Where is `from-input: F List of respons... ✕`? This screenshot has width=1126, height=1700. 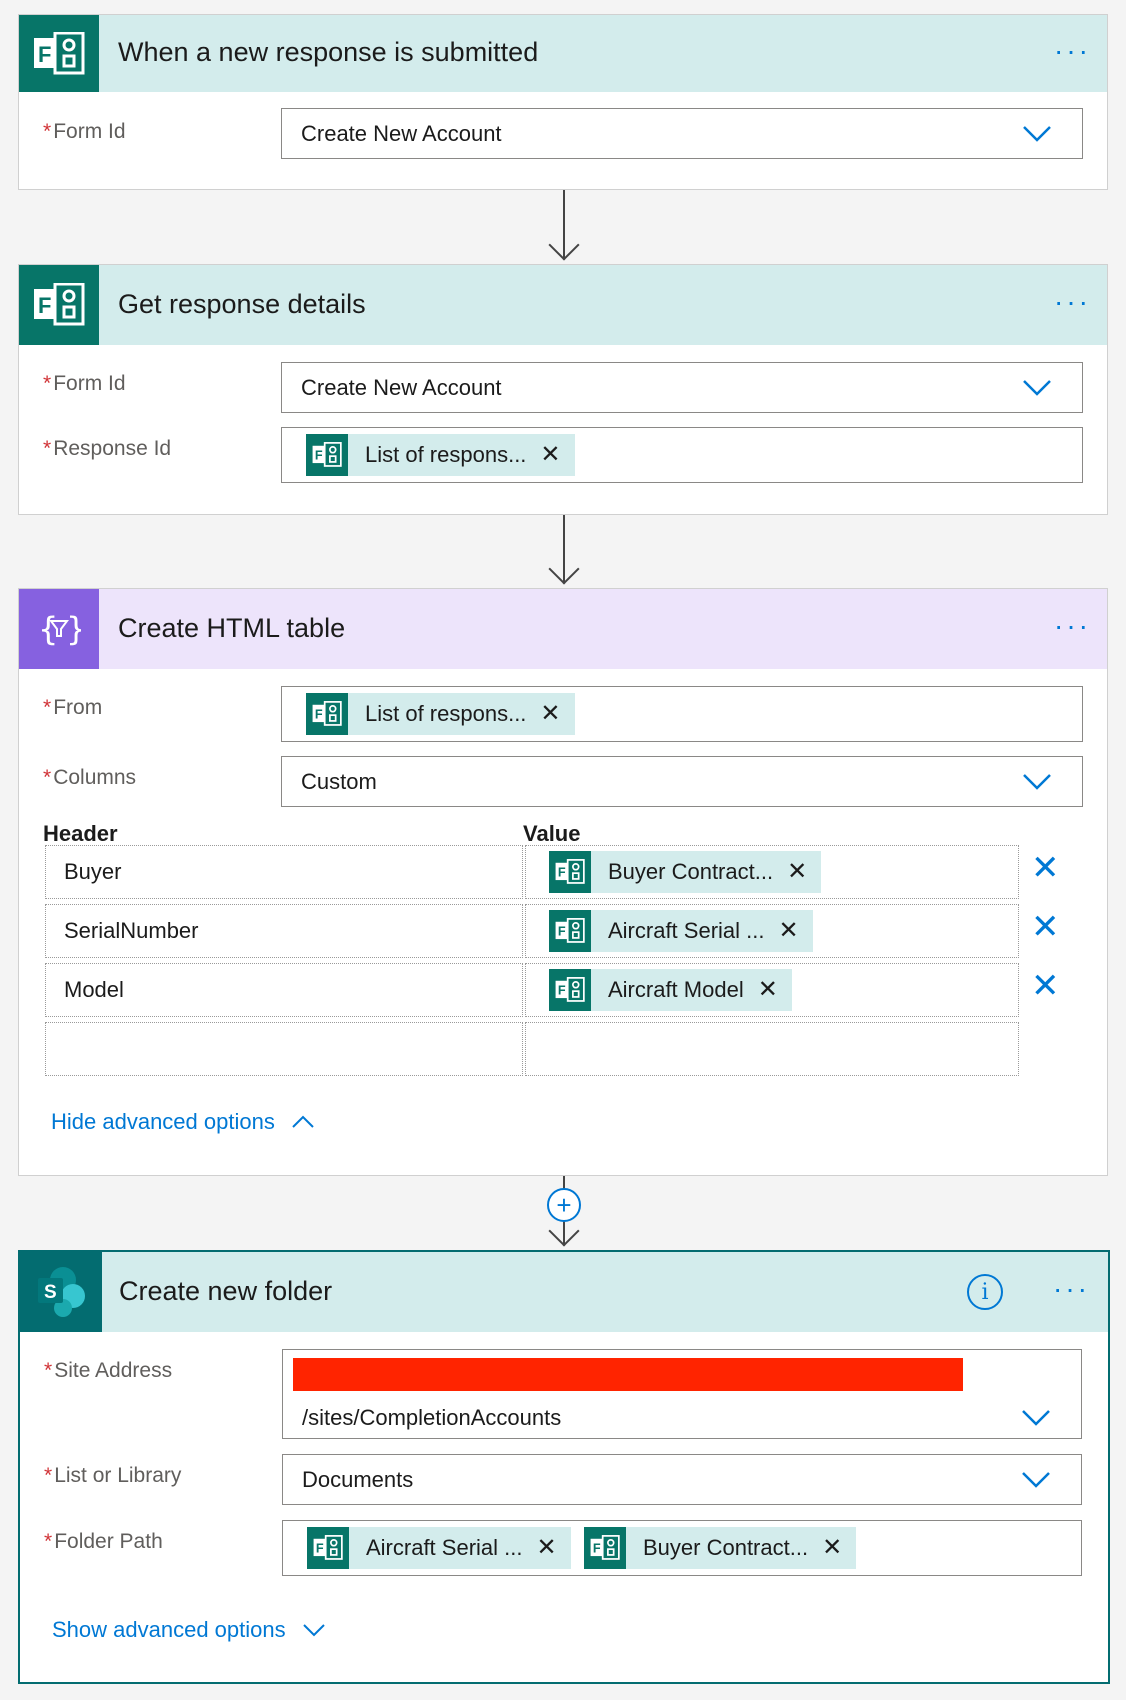
from-input: F List of respons... ✕ is located at coordinates (682, 714).